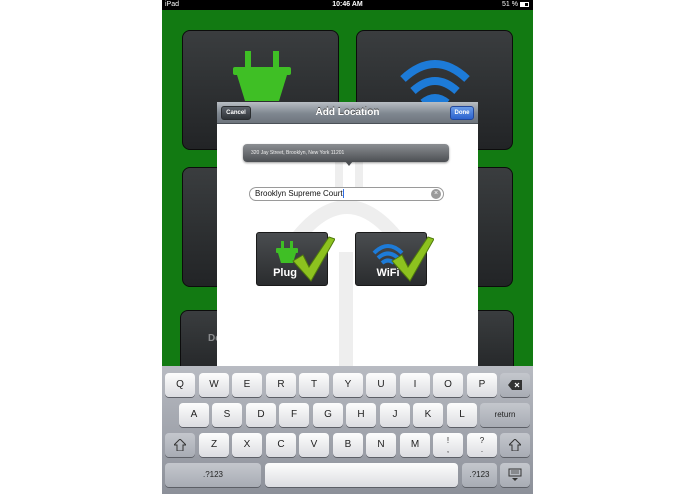 This screenshot has width=695, height=494. What do you see at coordinates (361, 415) in the screenshot?
I see `key-h: H` at bounding box center [361, 415].